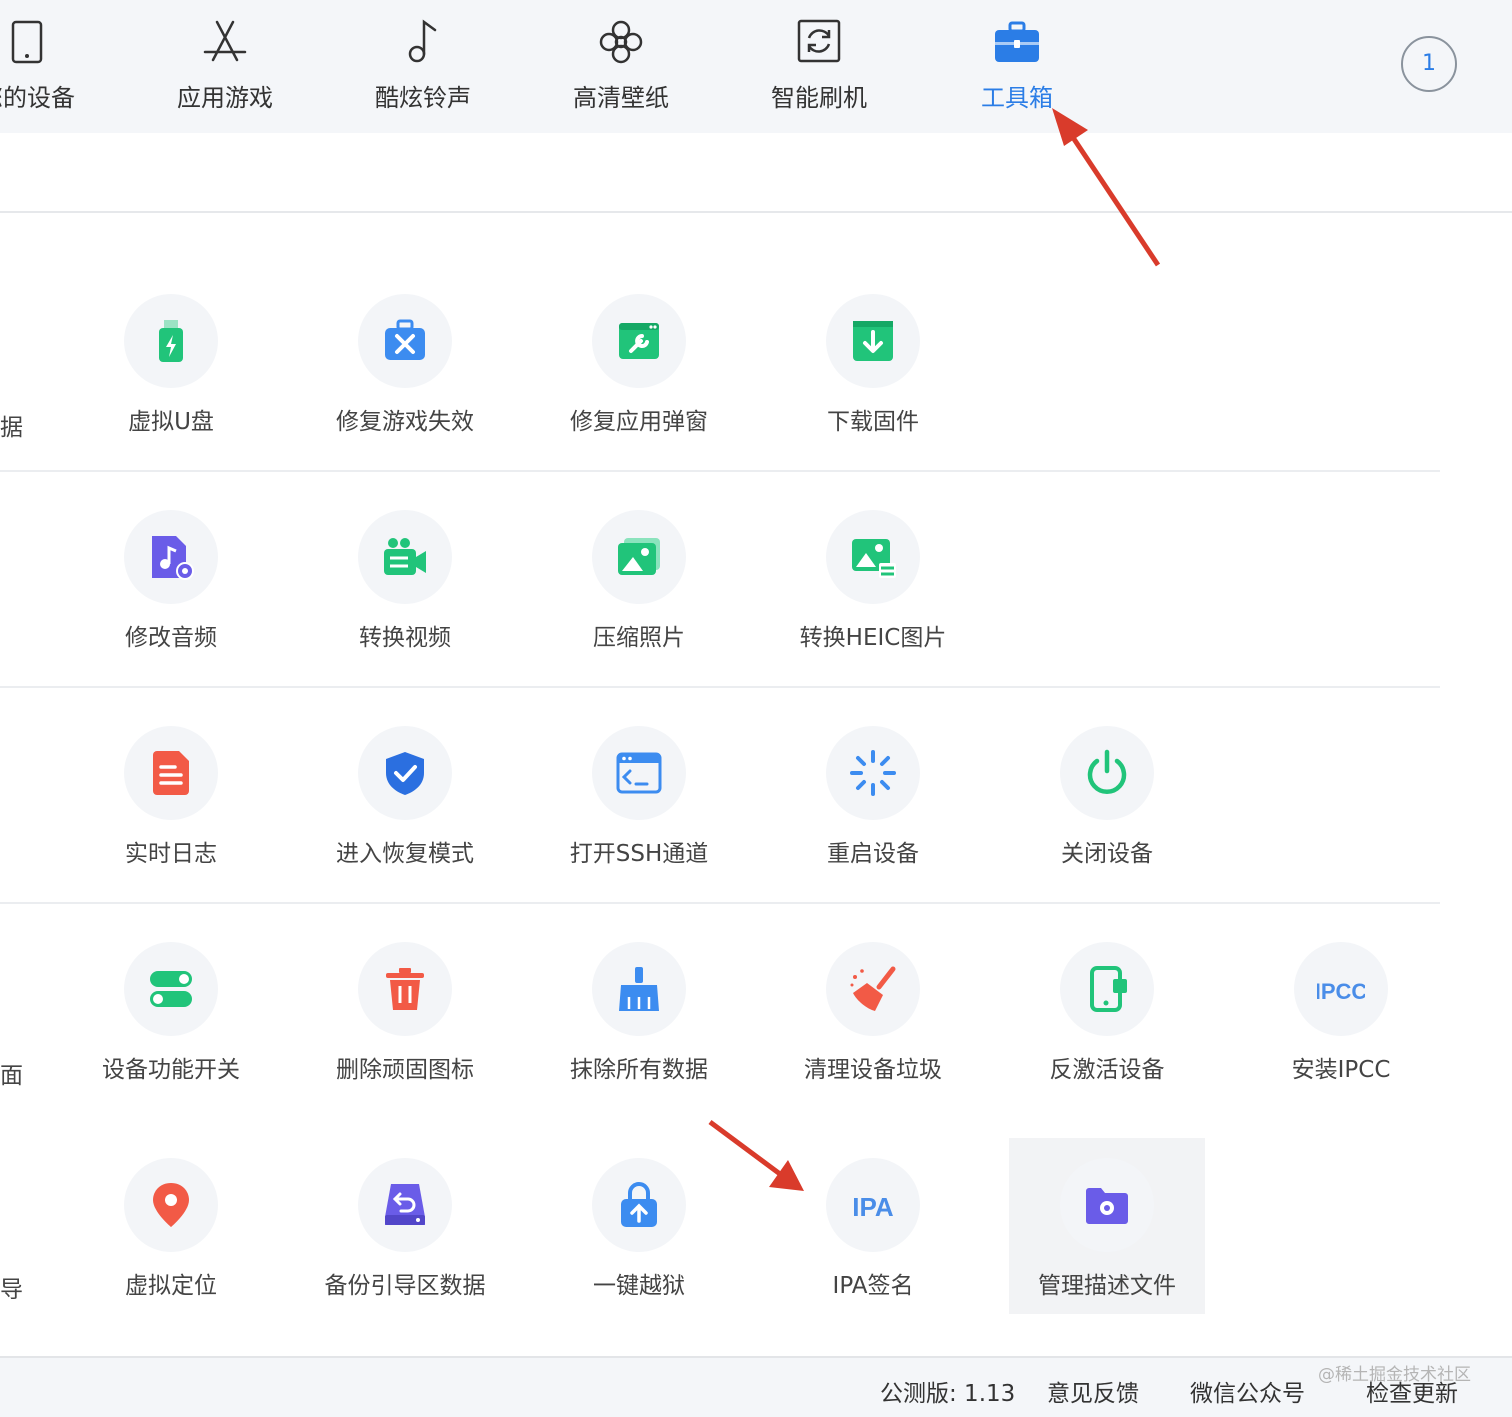 This screenshot has width=1512, height=1417. What do you see at coordinates (873, 422) in the screenshot?
I see `tool-label: 下载固件` at bounding box center [873, 422].